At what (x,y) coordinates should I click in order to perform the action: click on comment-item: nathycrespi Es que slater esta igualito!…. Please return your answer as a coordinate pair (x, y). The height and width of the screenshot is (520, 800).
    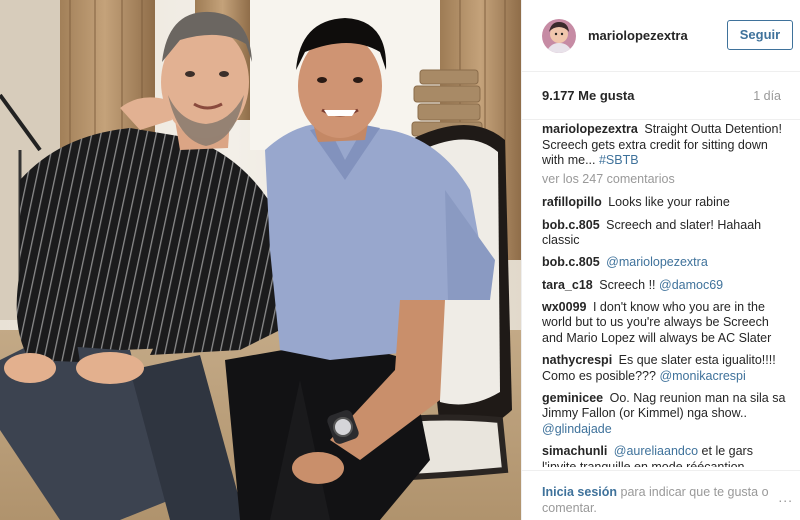
    Looking at the image, I should click on (664, 368).